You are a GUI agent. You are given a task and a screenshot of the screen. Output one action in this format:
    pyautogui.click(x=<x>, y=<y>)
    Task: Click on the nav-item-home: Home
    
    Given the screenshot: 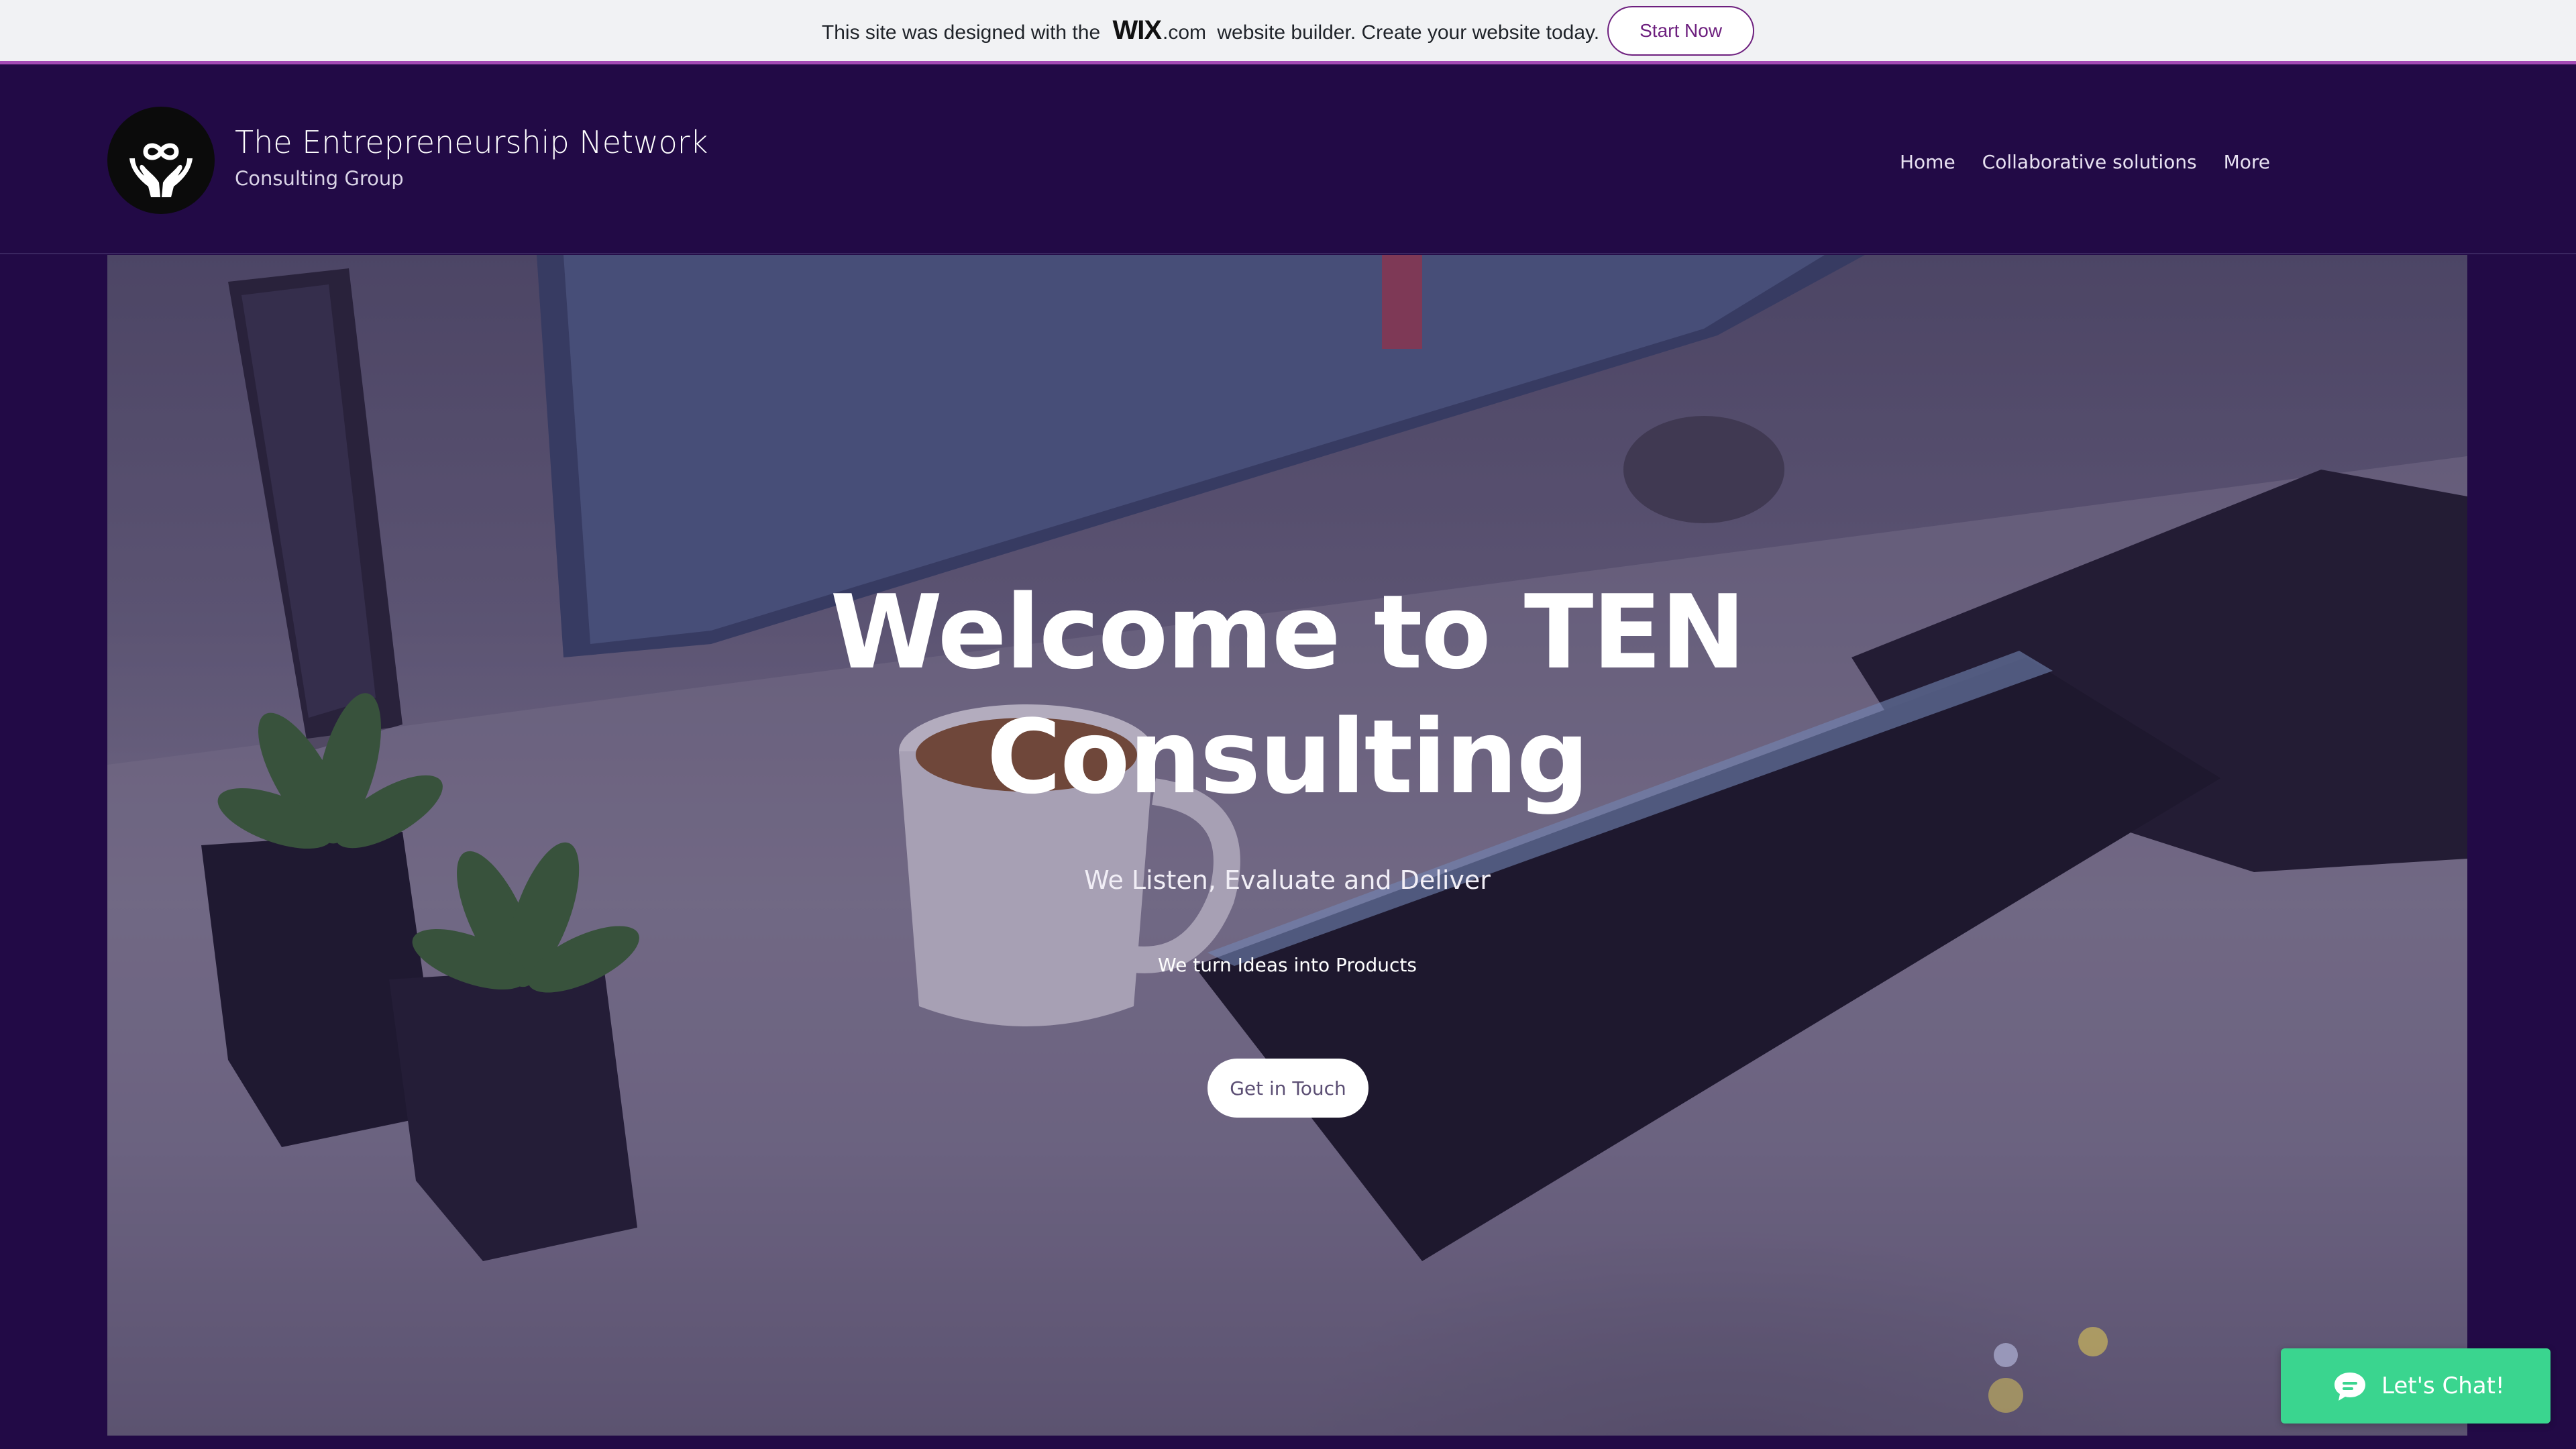 What is the action you would take?
    pyautogui.click(x=1927, y=162)
    